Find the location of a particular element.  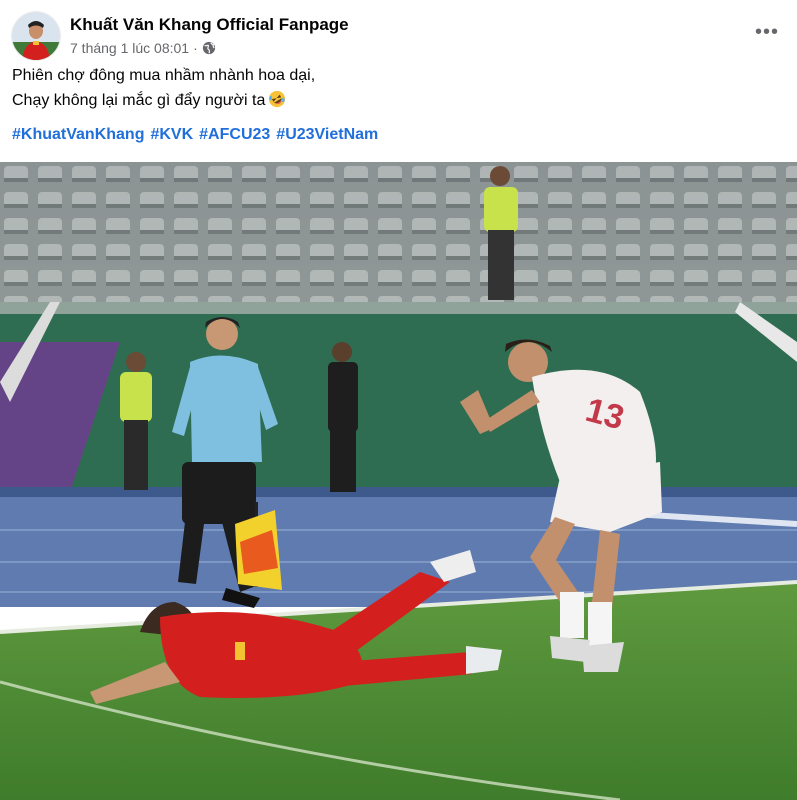

hashtag-link: #KVK is located at coordinates (171, 134).